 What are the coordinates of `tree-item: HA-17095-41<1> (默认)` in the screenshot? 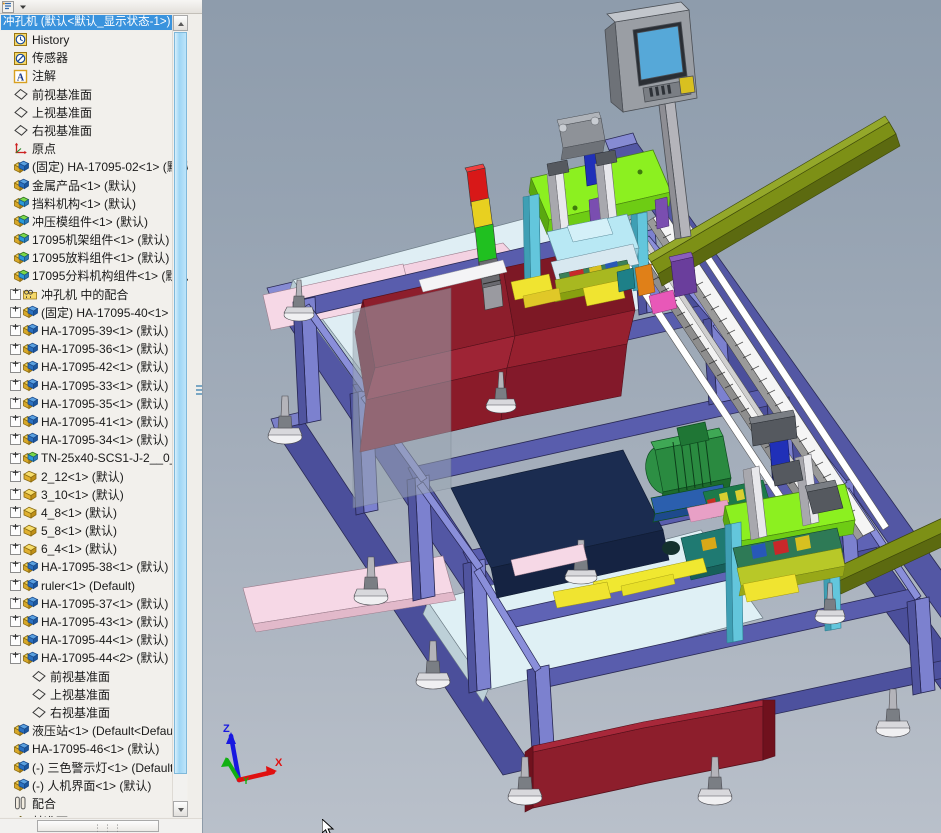 It's located at (94, 421).